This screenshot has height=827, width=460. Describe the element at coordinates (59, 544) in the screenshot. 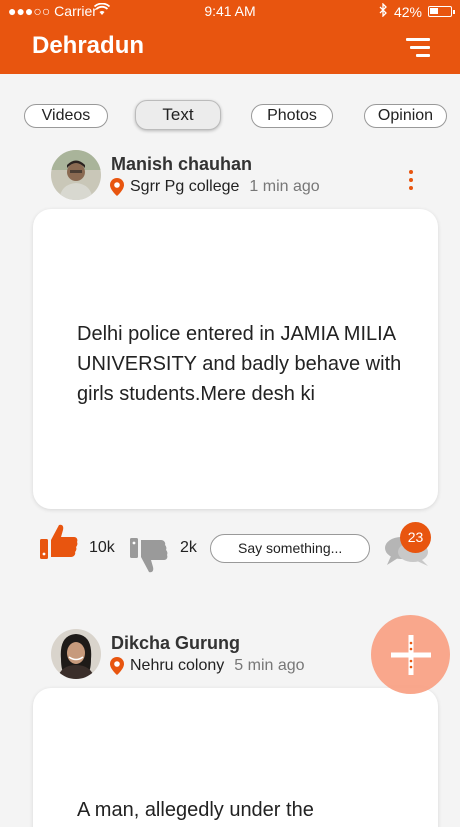

I see `like-icon` at that location.